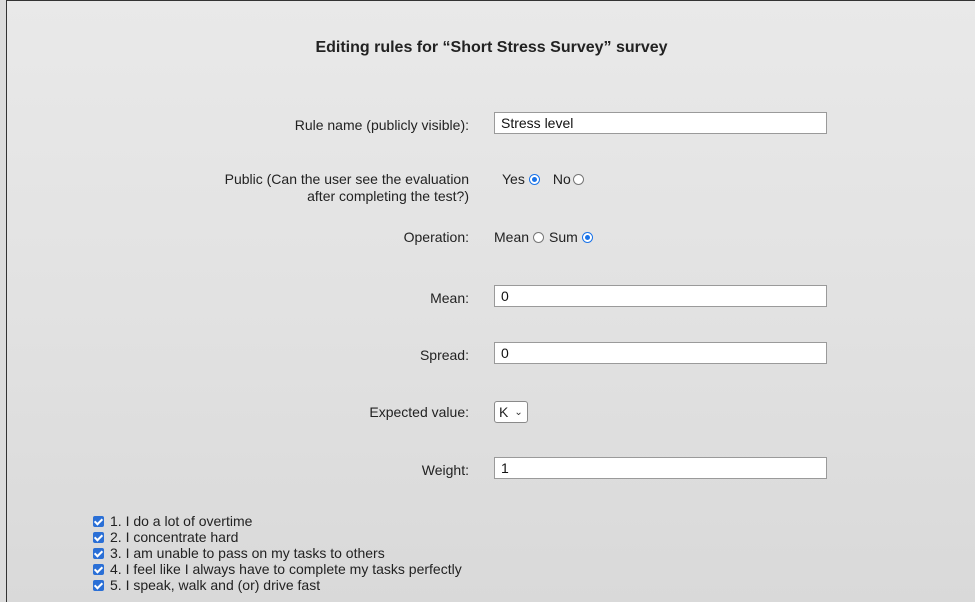 The height and width of the screenshot is (602, 975). What do you see at coordinates (277, 521) in the screenshot?
I see `list-item: 1. I do a lot of overtime` at bounding box center [277, 521].